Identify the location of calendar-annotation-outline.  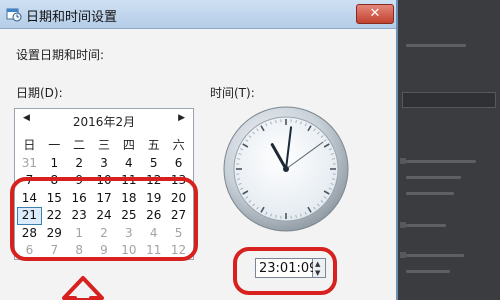
(104, 219).